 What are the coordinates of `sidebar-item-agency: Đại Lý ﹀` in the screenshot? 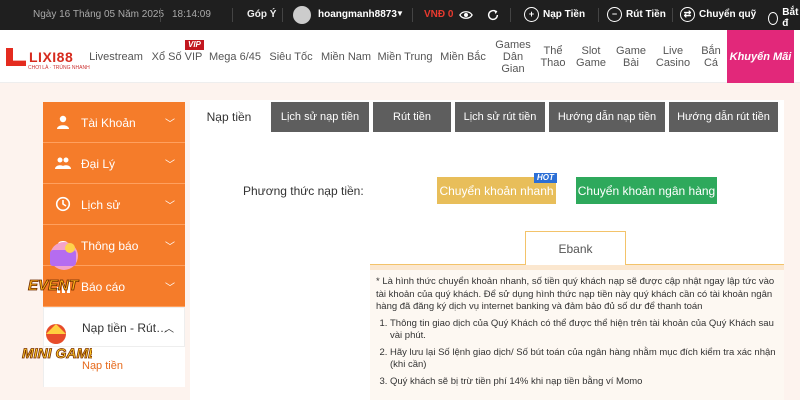 It's located at (114, 163).